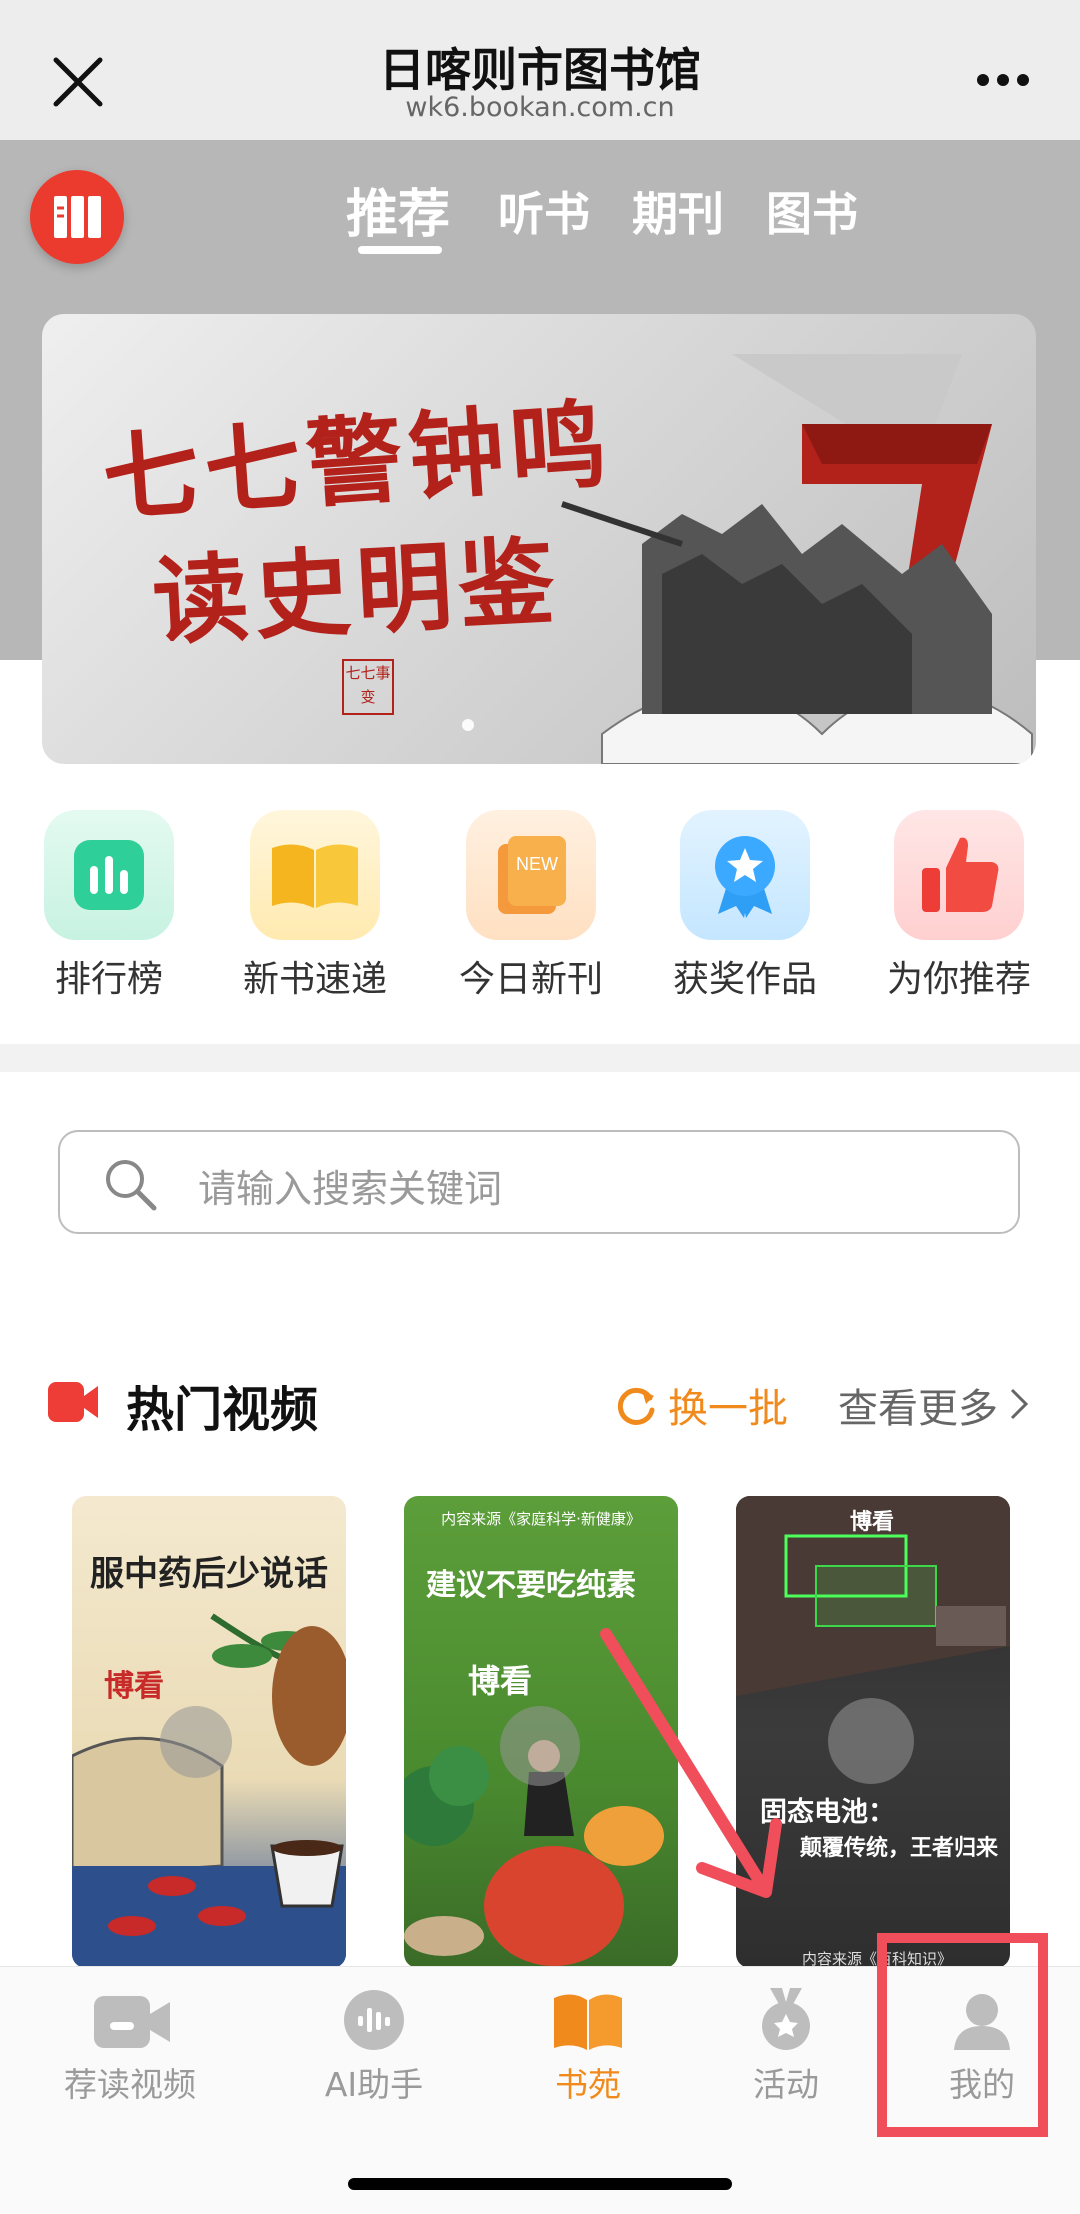 This screenshot has width=1080, height=2214. What do you see at coordinates (131, 1185) in the screenshot?
I see `search-icon` at bounding box center [131, 1185].